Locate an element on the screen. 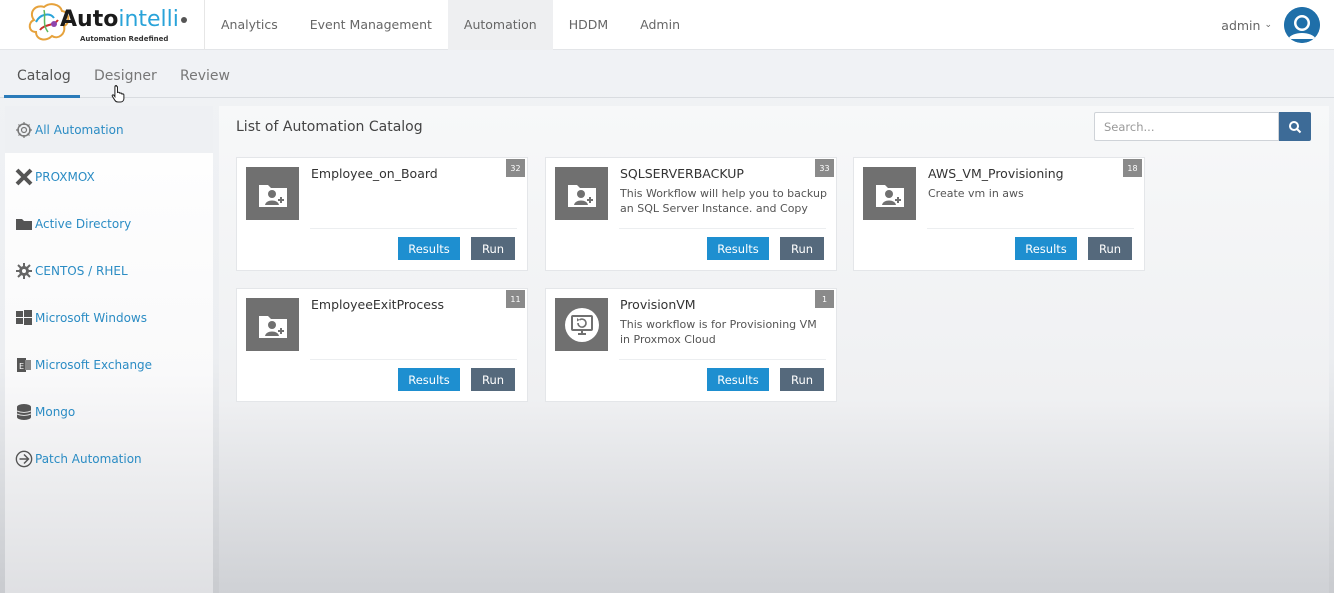  search-button is located at coordinates (1295, 126).